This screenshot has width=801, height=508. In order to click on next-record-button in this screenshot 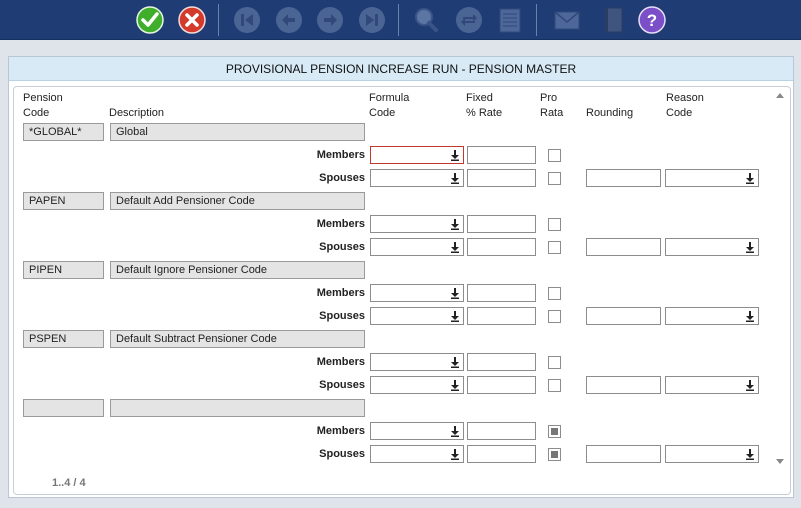, I will do `click(330, 20)`.